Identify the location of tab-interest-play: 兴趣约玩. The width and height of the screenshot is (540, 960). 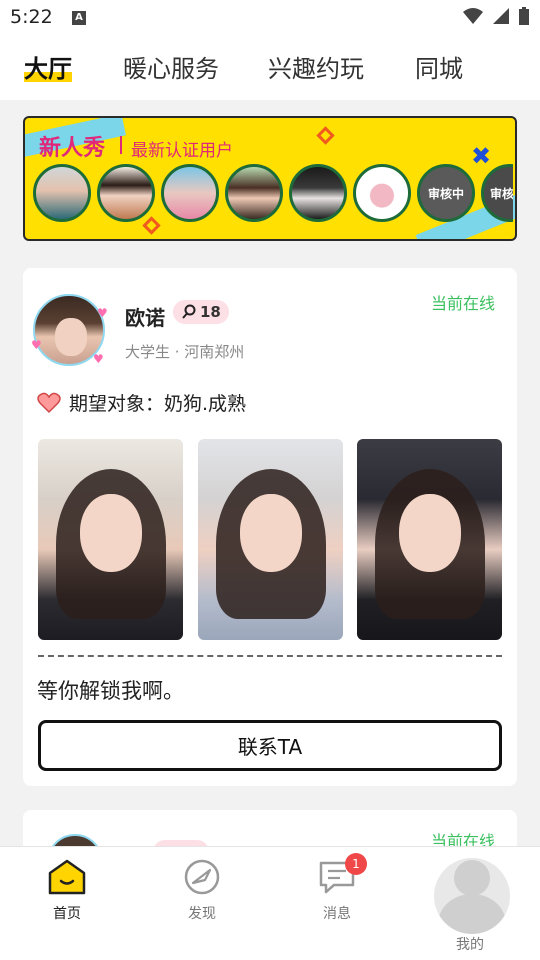
(316, 66).